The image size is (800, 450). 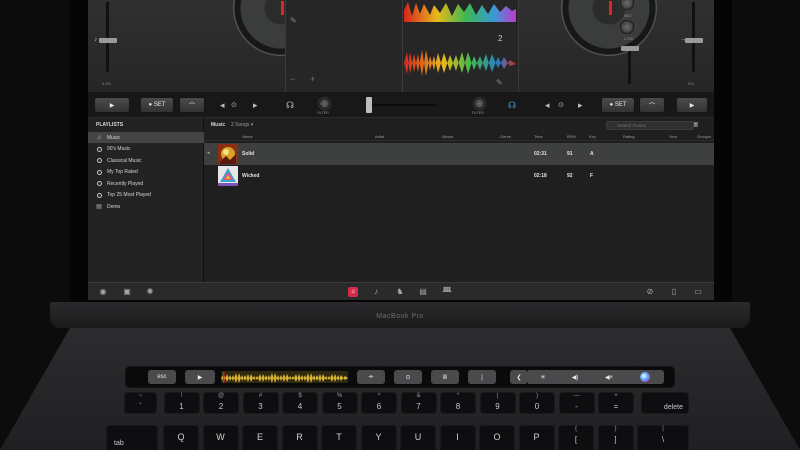 What do you see at coordinates (627, 27) in the screenshot?
I see `right-mid-knob` at bounding box center [627, 27].